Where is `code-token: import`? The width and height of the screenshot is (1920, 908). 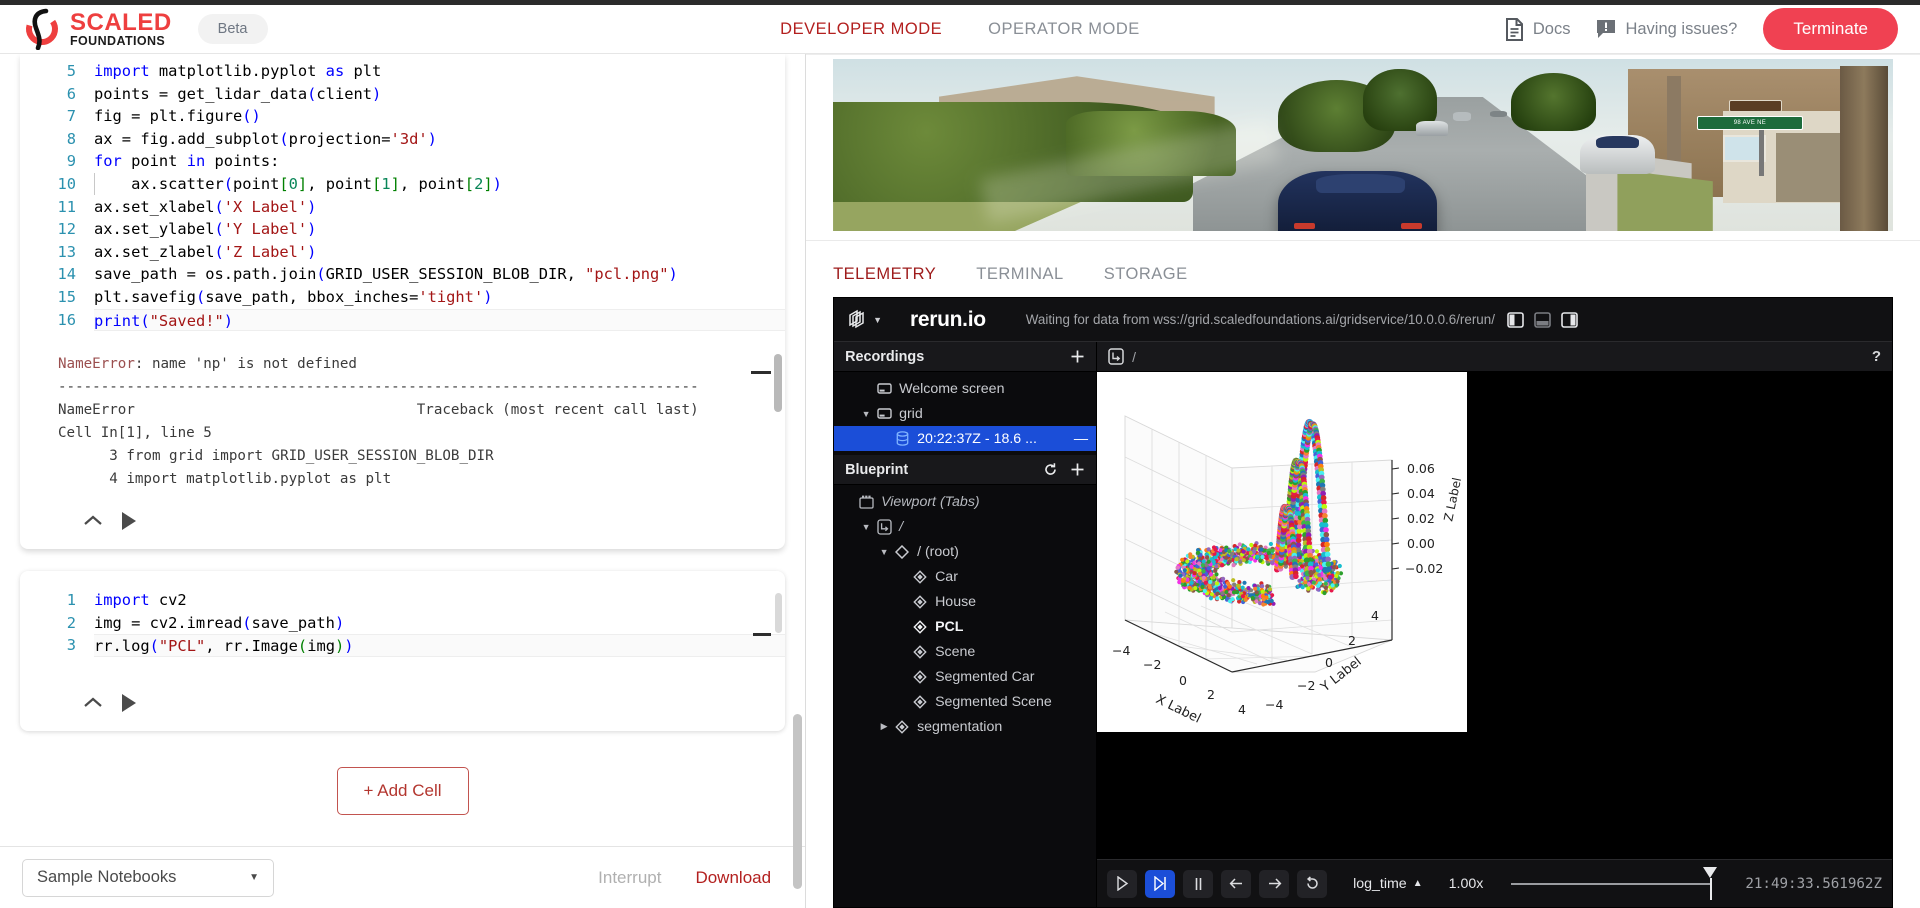
code-token: import is located at coordinates (122, 71).